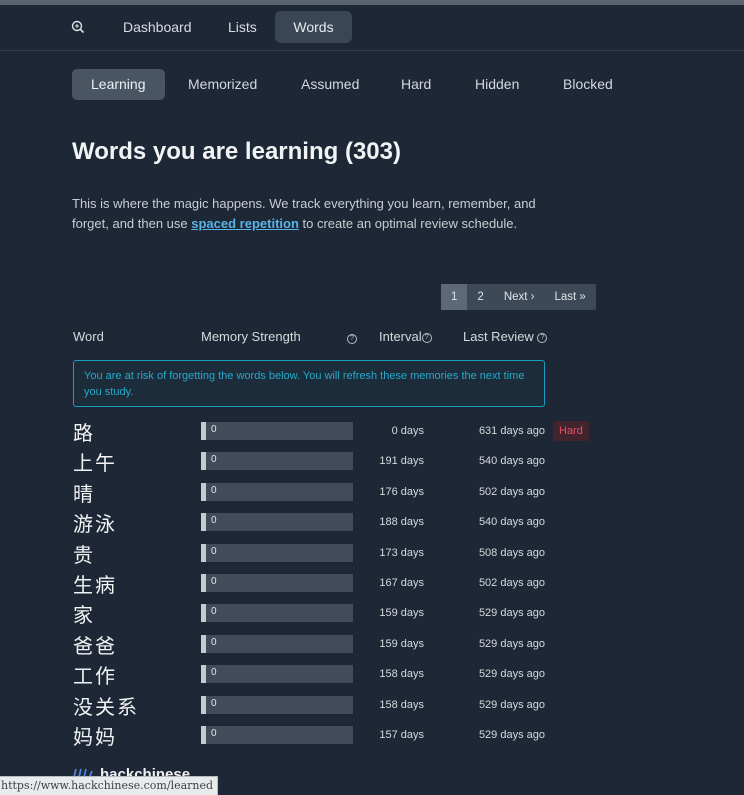 The height and width of the screenshot is (795, 744). I want to click on interval-value: 159 days, so click(401, 643).